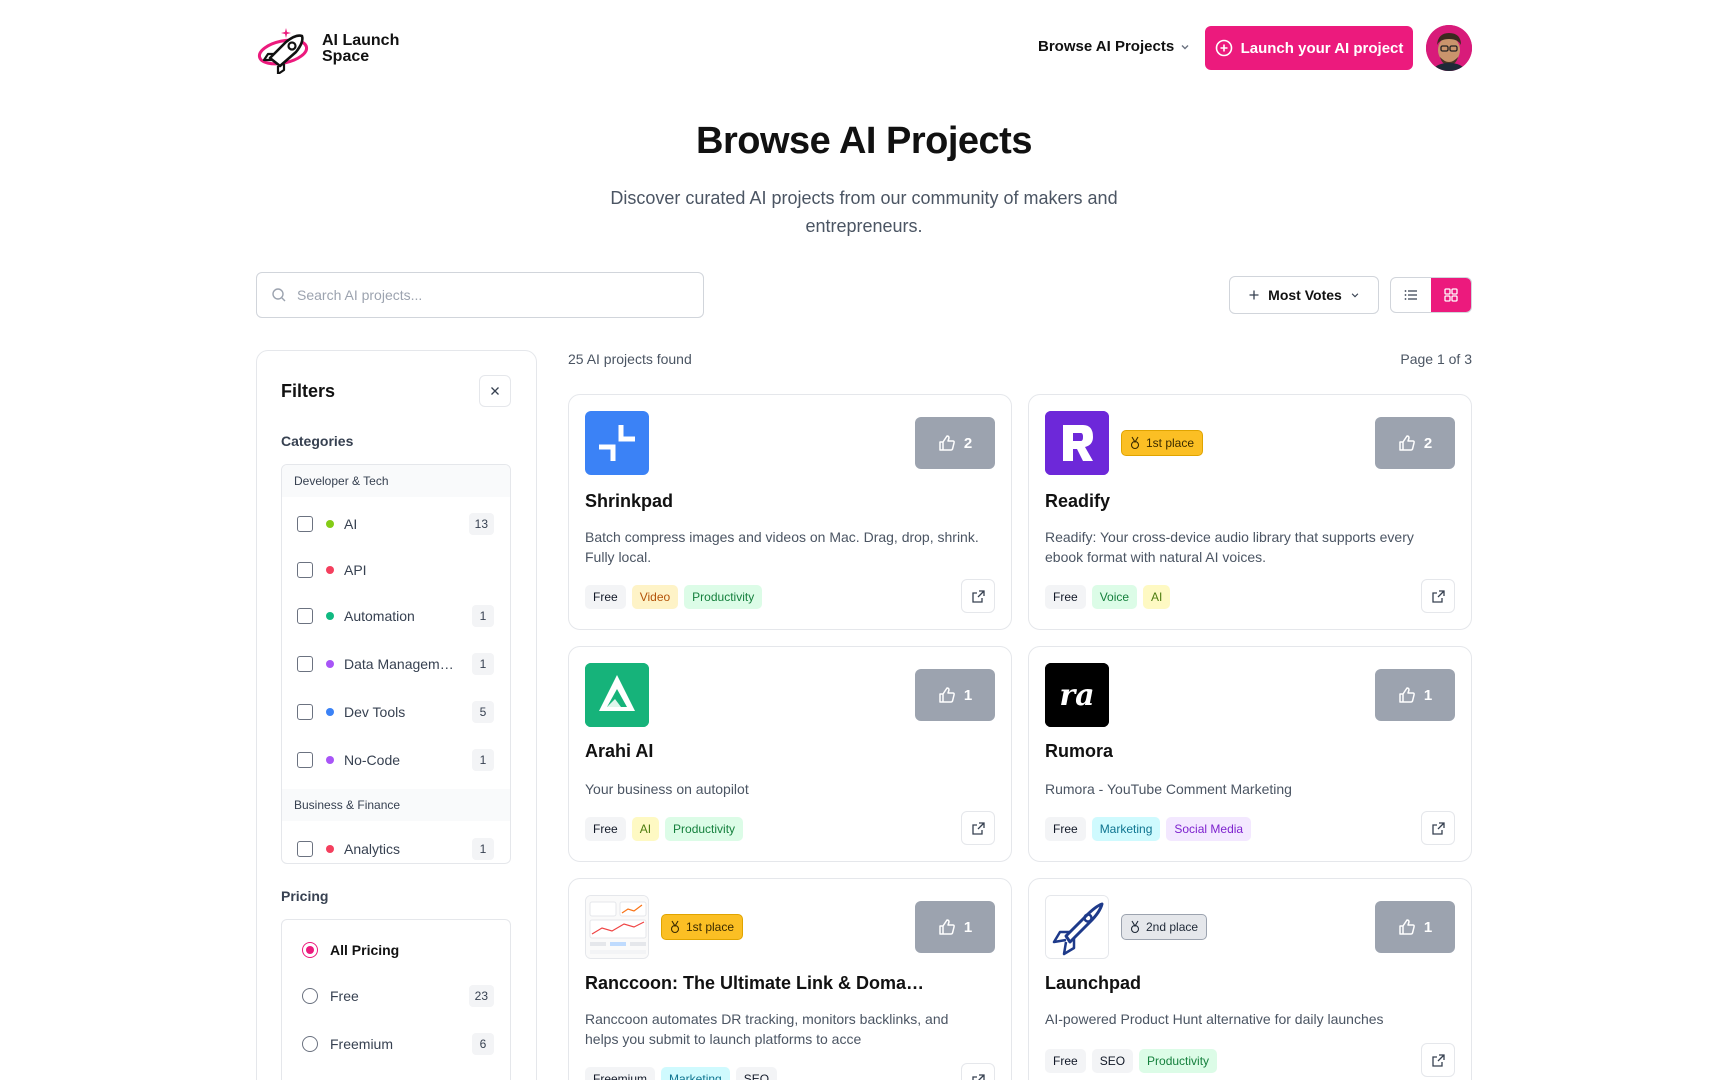  Describe the element at coordinates (655, 597) in the screenshot. I see `tag: Video` at that location.